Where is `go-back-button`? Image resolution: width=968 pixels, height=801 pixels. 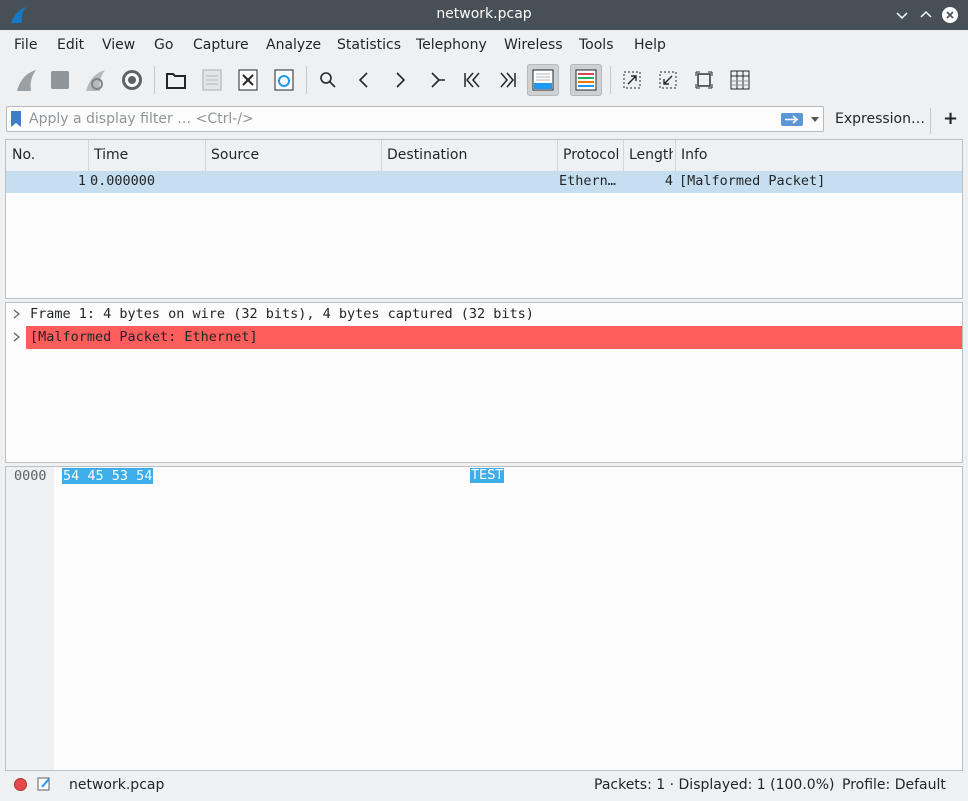 go-back-button is located at coordinates (364, 80).